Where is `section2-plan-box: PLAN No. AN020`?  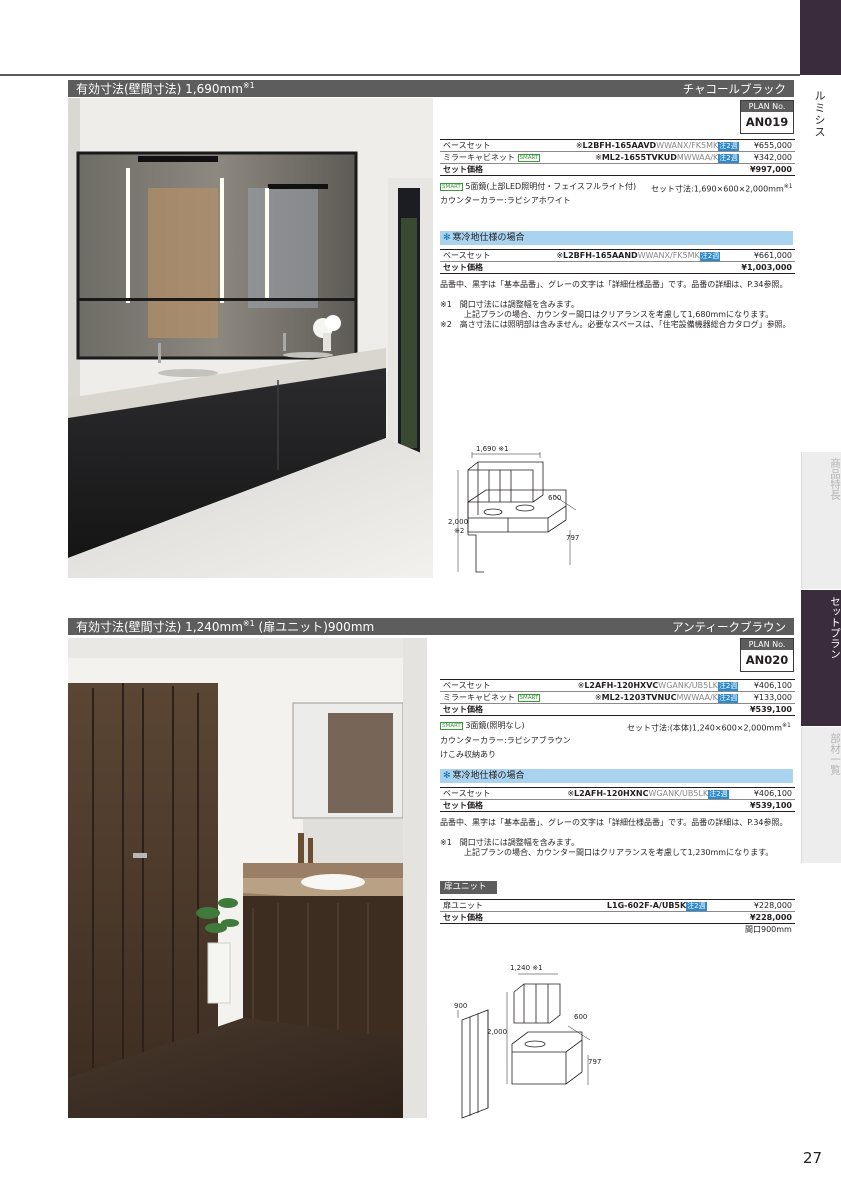
section2-plan-box: PLAN No. AN020 is located at coordinates (767, 655).